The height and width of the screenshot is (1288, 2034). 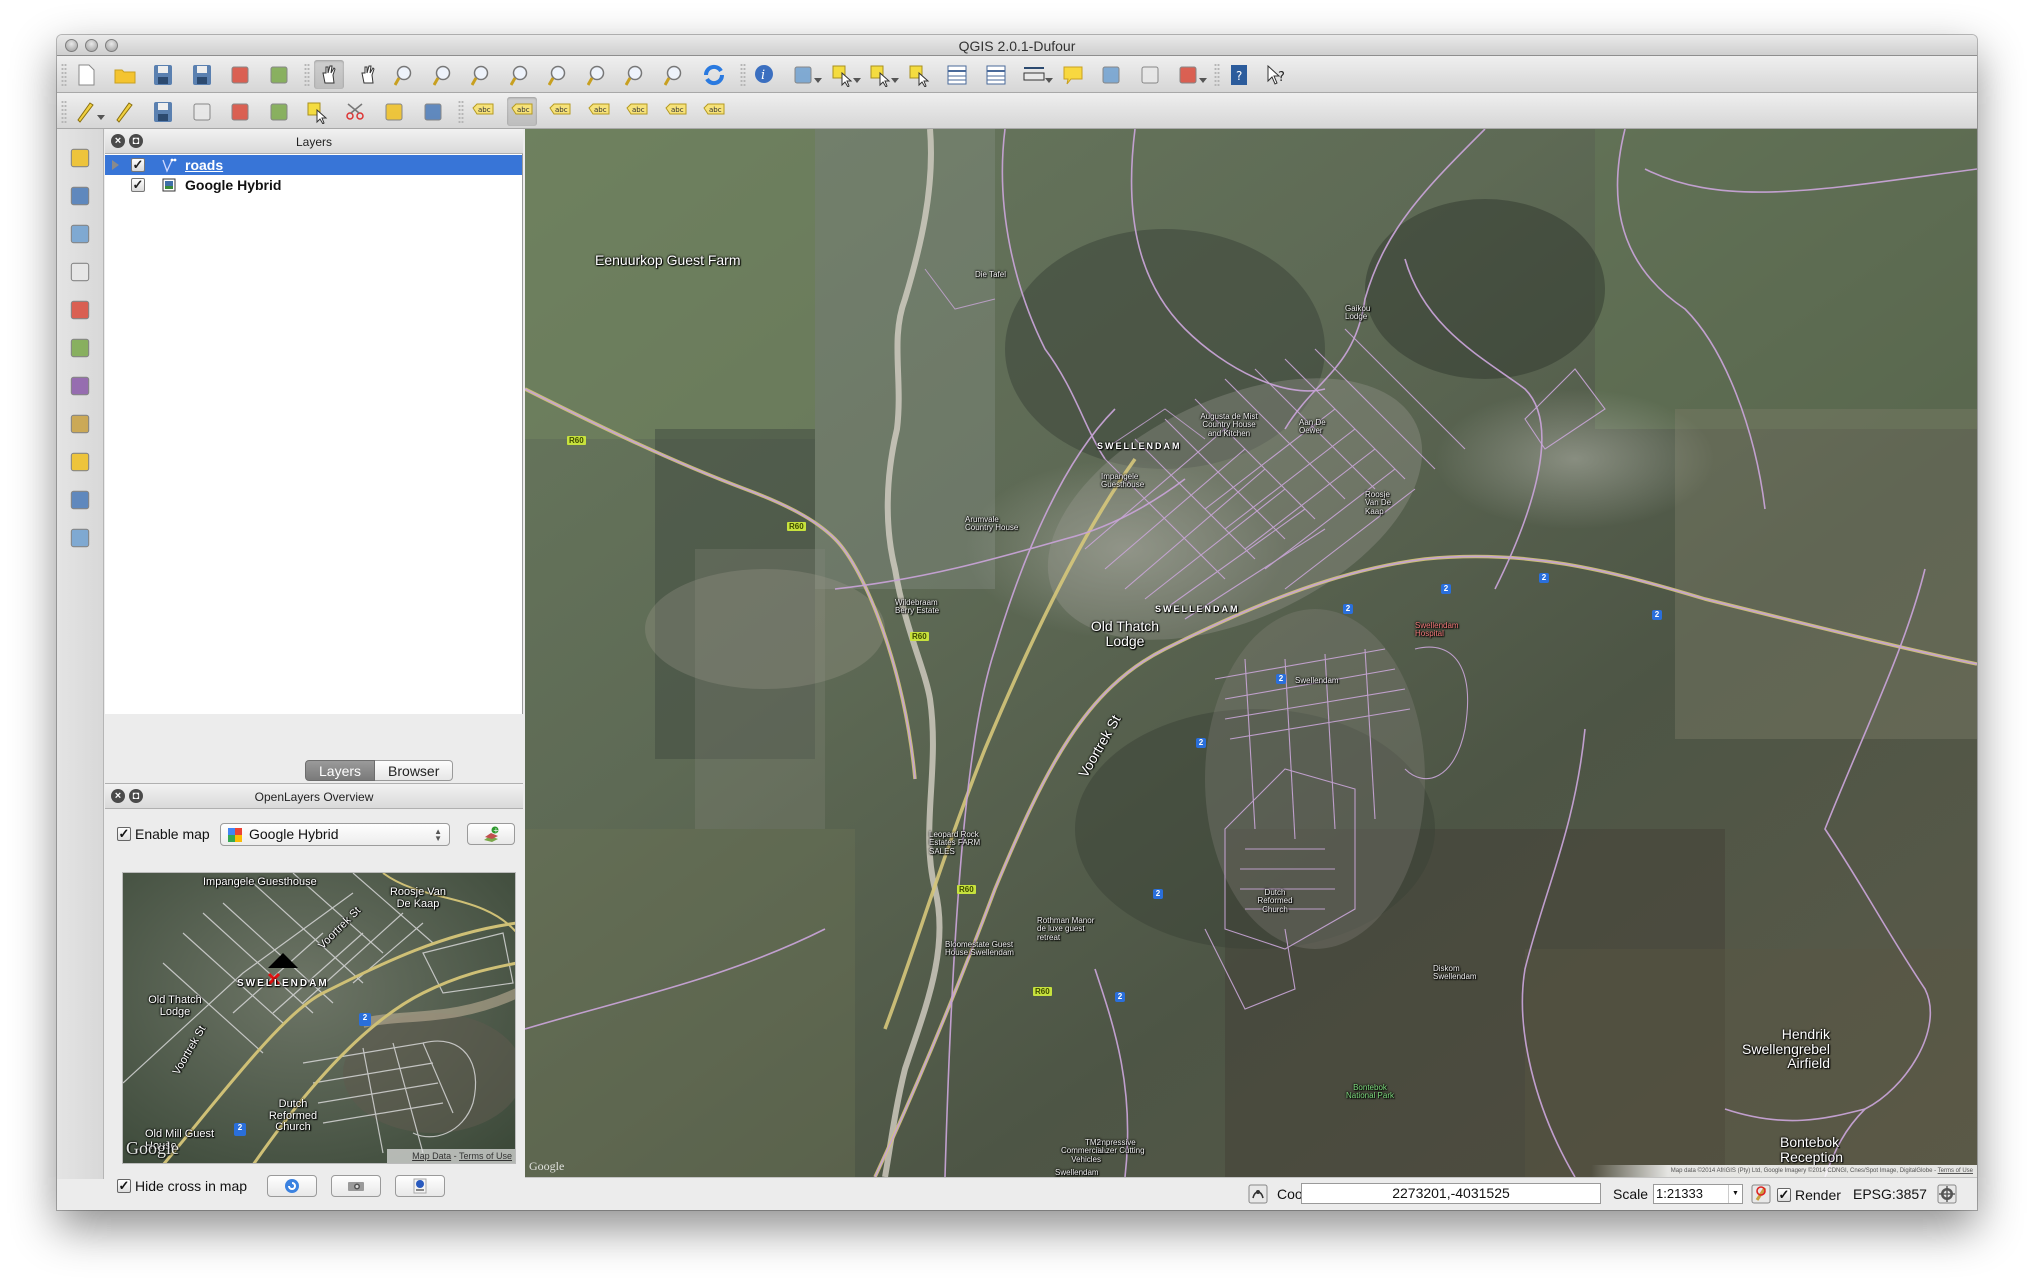 I want to click on change-label-button: abc, so click(x=714, y=111).